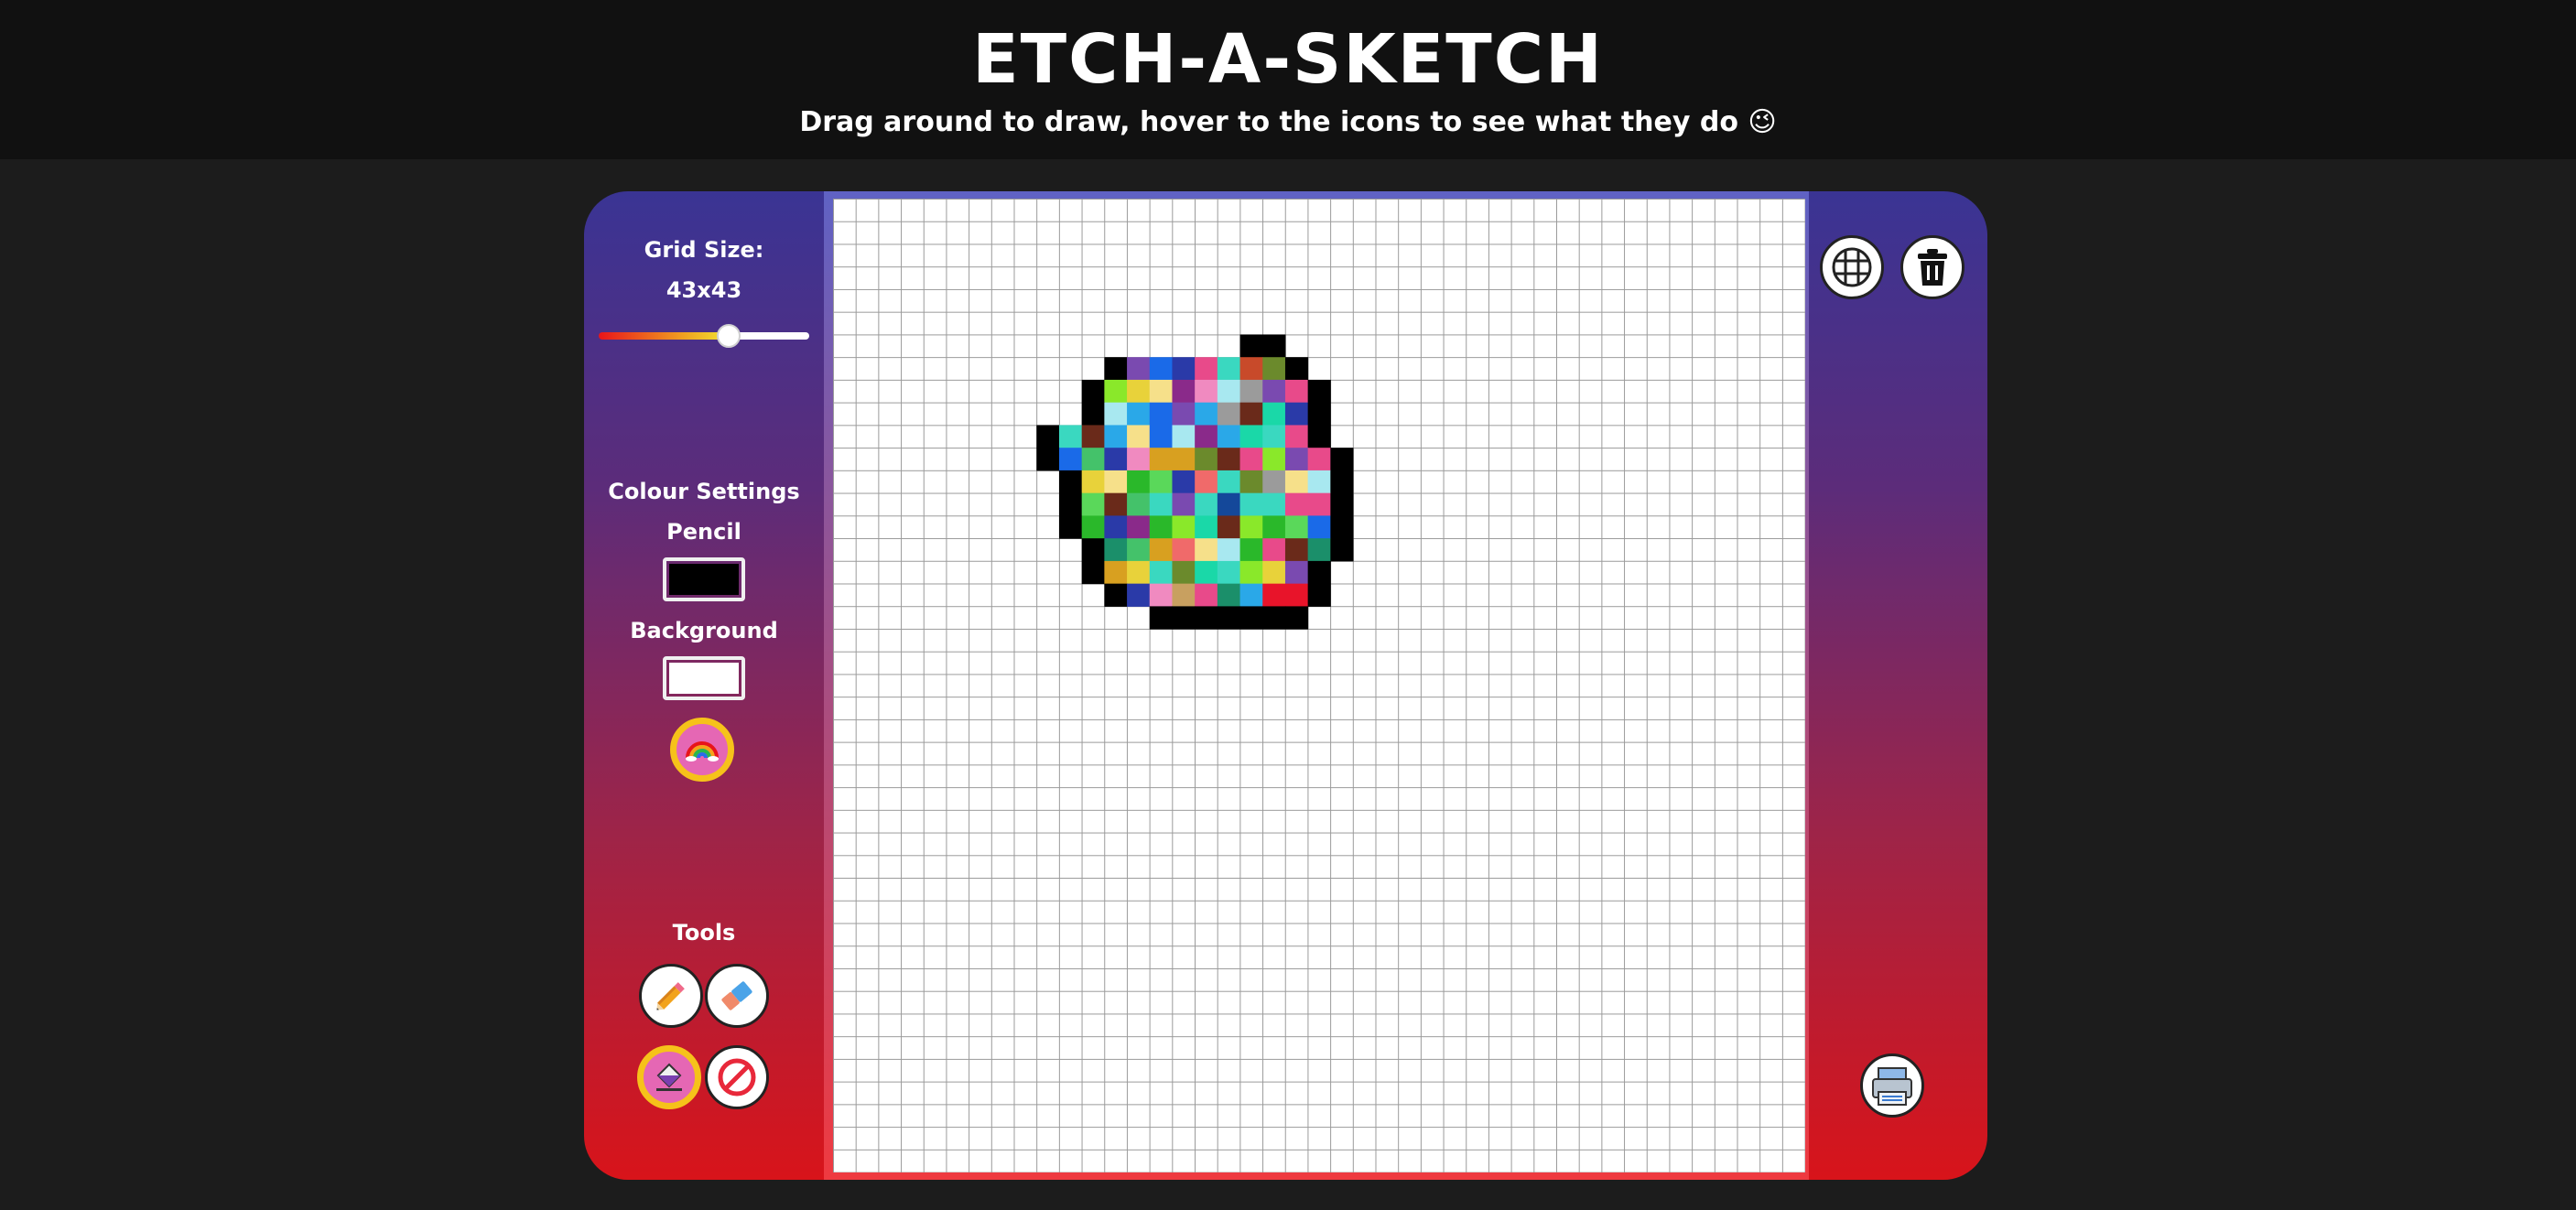  I want to click on background-colour-swatch, so click(704, 678).